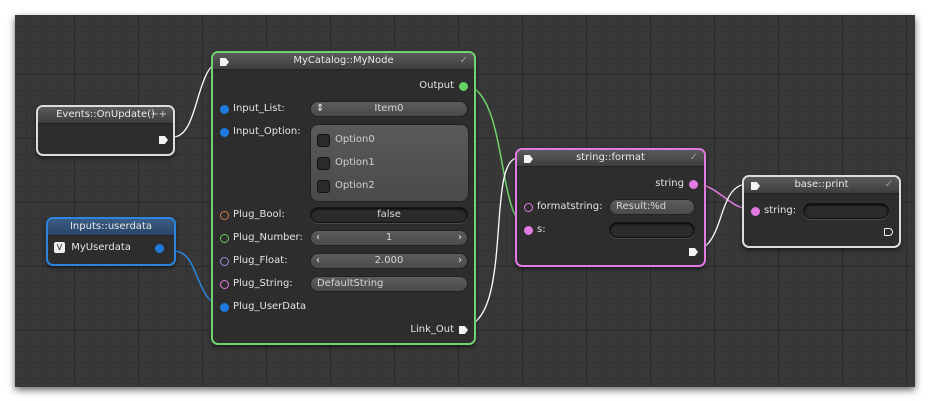 This screenshot has height=401, width=931. I want to click on format-string-output-label: string, so click(669, 183).